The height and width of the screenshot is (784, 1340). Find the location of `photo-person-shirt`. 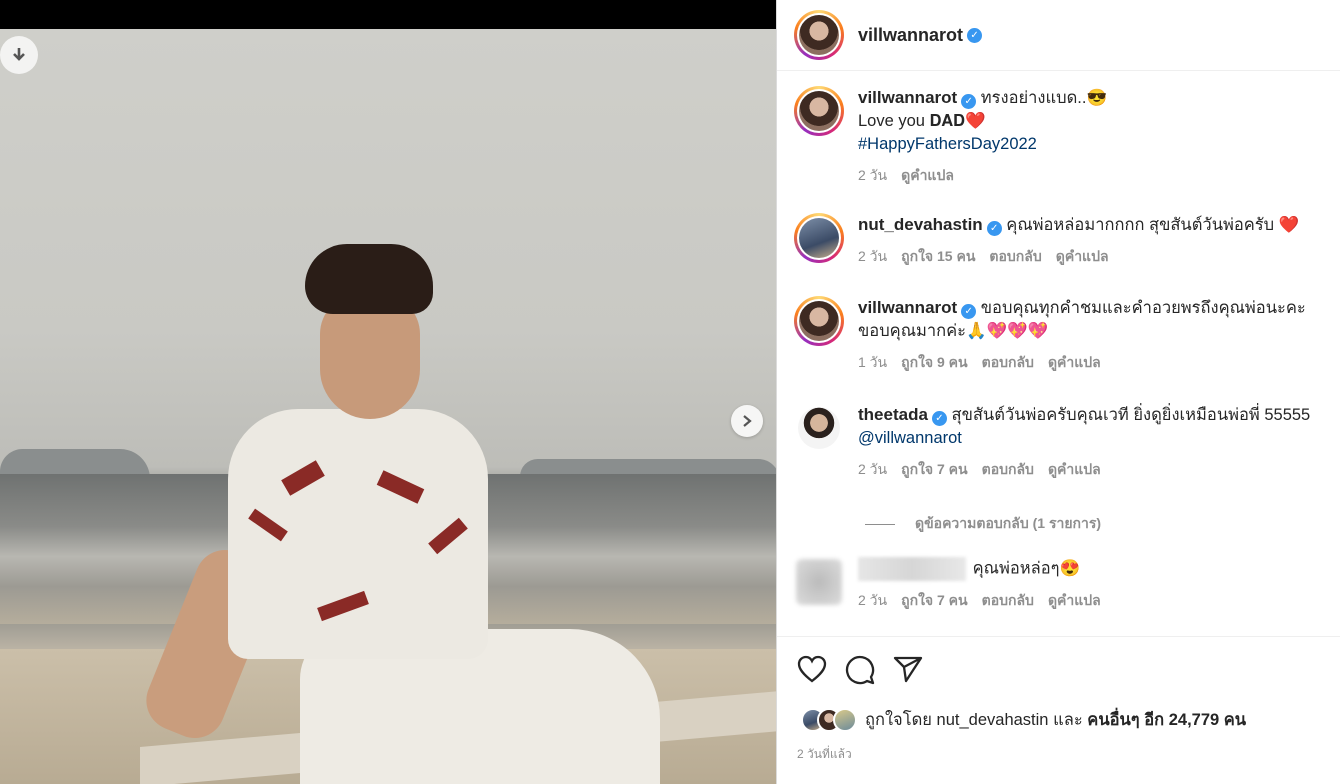

photo-person-shirt is located at coordinates (358, 534).